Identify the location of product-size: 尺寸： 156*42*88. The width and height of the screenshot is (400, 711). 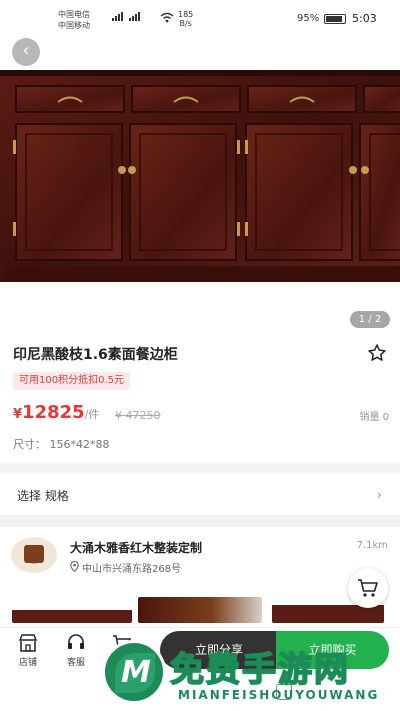
(61, 444).